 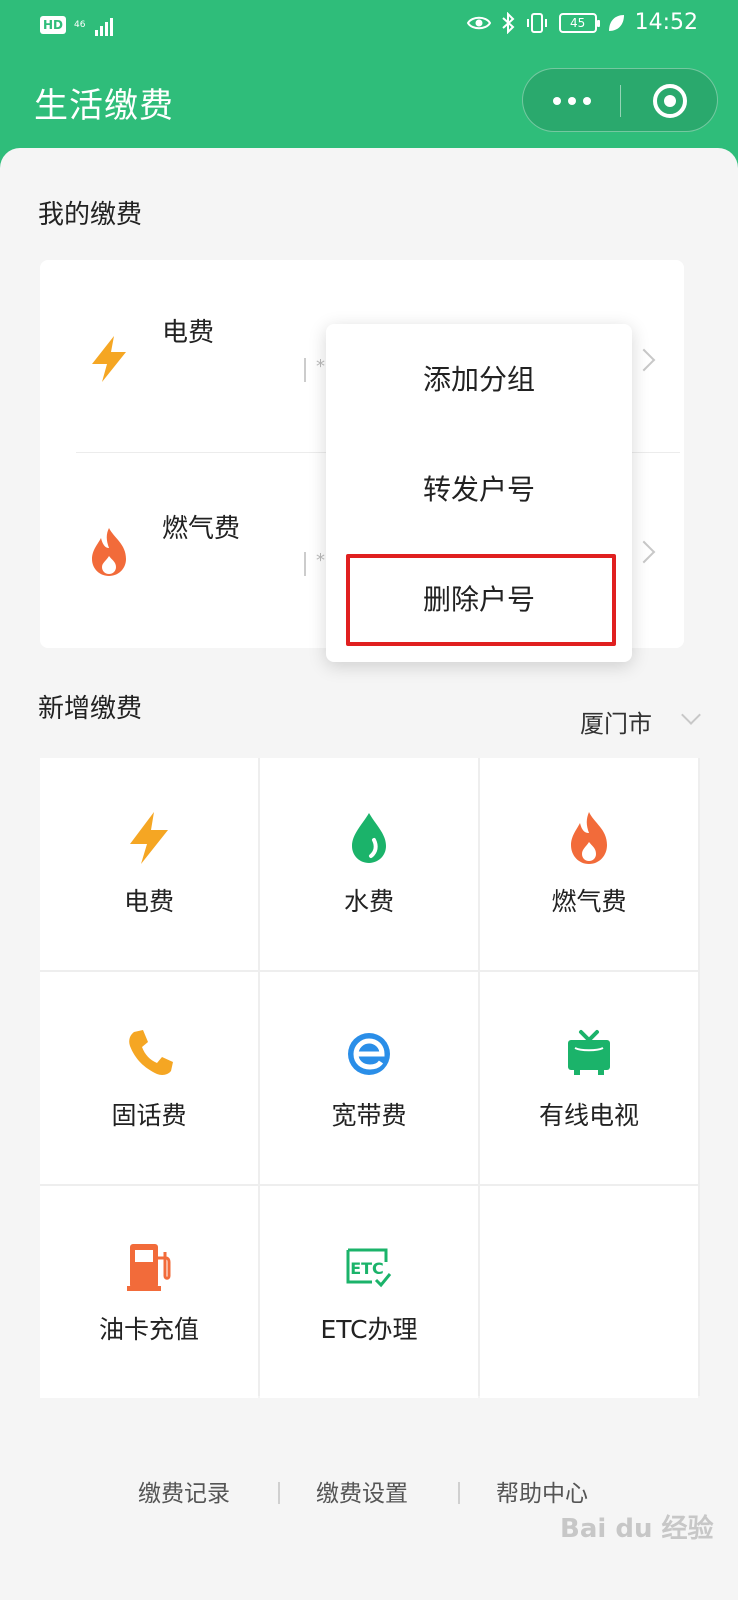 I want to click on chevron-down-icon, so click(x=691, y=715).